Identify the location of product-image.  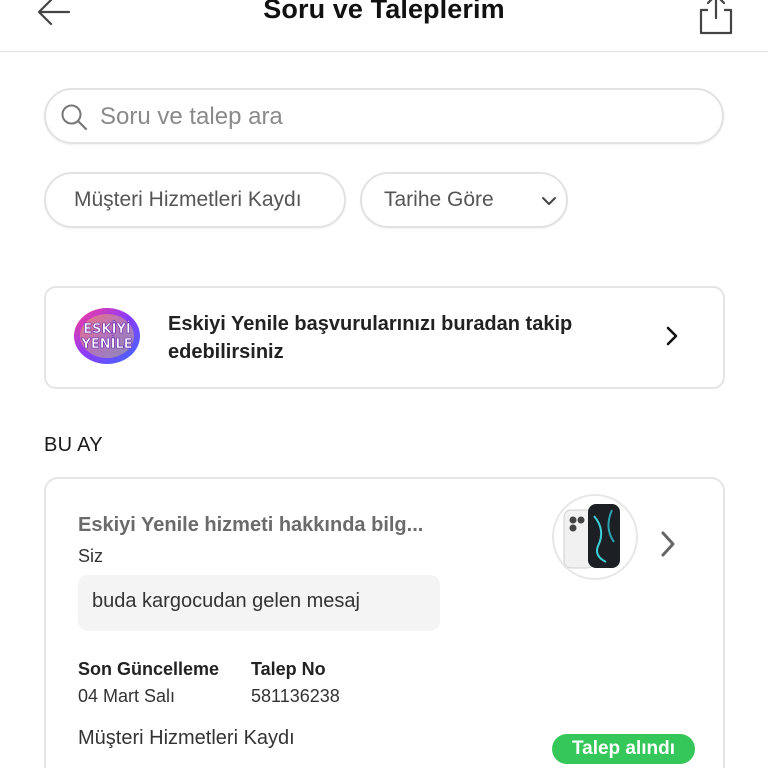
(595, 537).